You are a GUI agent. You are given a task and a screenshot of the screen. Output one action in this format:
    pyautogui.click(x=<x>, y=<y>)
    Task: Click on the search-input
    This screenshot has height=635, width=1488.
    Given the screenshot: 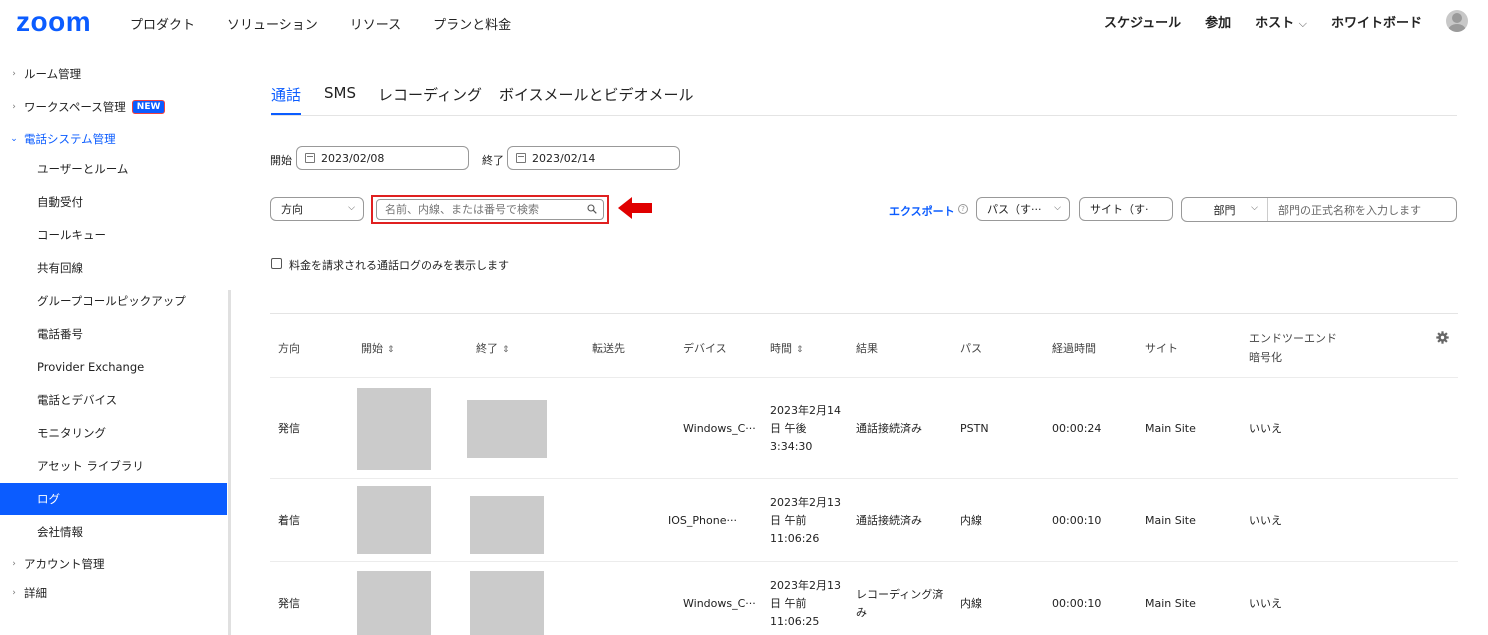 What is the action you would take?
    pyautogui.click(x=490, y=209)
    